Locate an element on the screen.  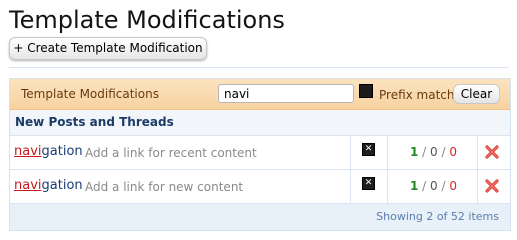
prefix-match-checkbox is located at coordinates (366, 91).